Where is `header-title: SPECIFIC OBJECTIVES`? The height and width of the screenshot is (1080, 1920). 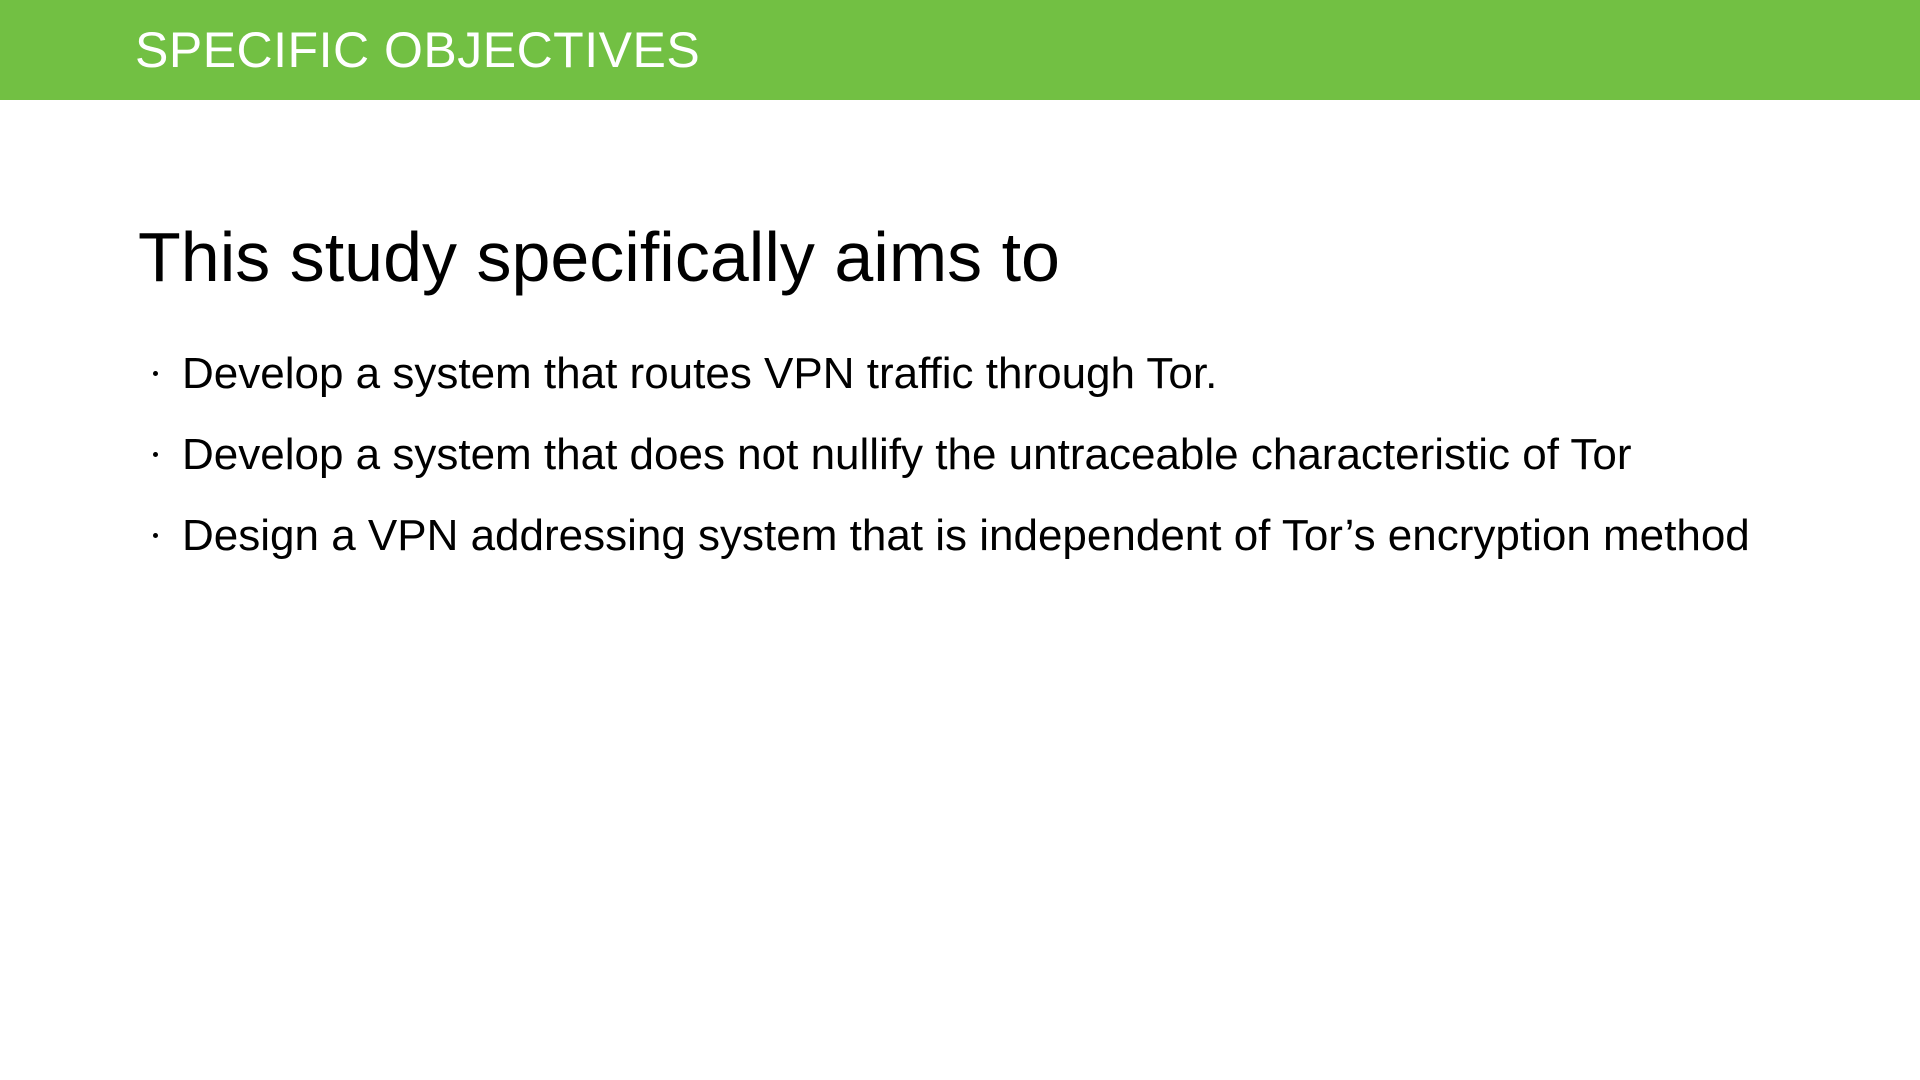 header-title: SPECIFIC OBJECTIVES is located at coordinates (418, 50).